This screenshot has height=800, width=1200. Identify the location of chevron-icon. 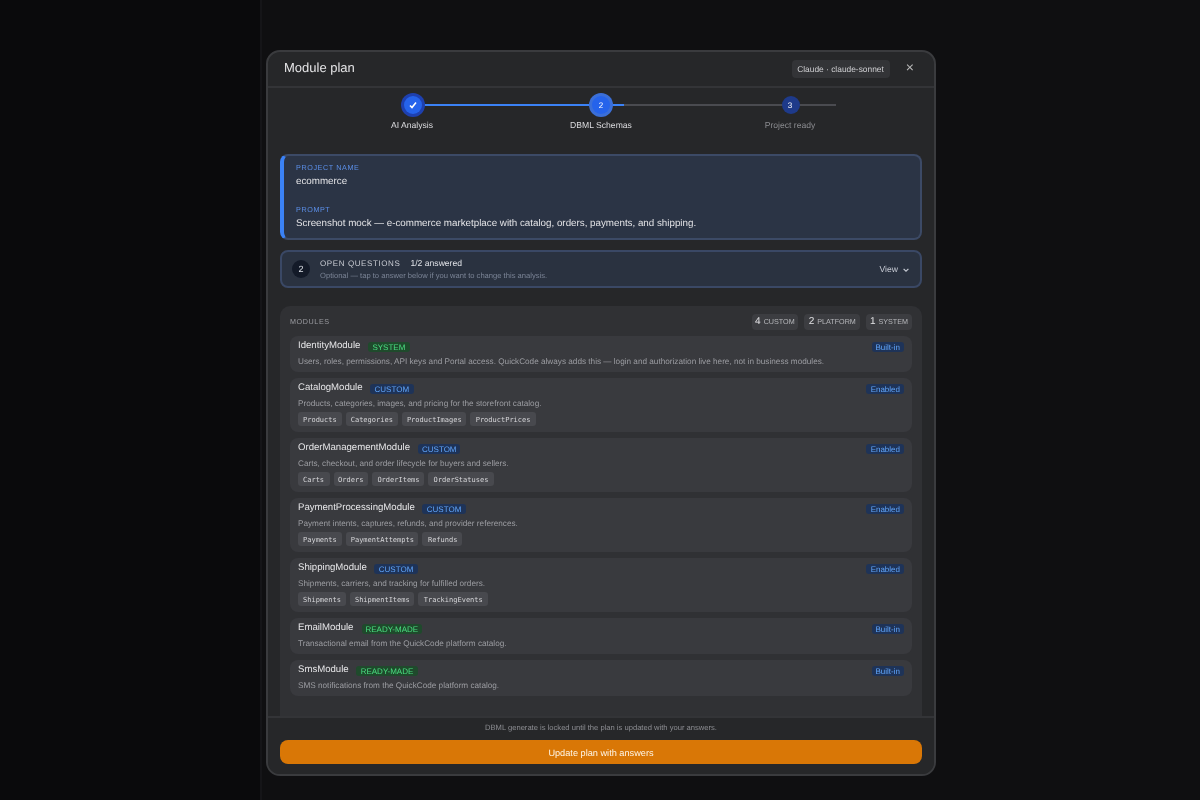
(906, 269).